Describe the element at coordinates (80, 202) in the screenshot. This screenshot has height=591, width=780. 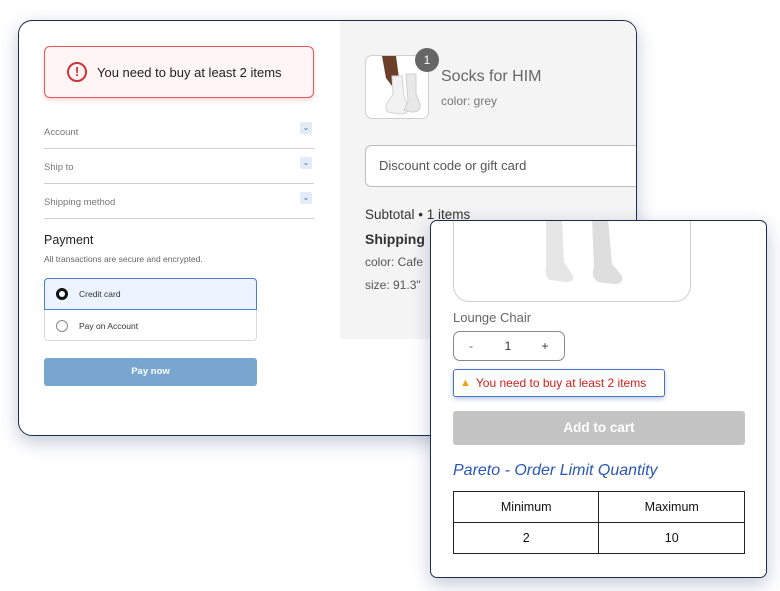
I see `accordion-label: Shipping method` at that location.